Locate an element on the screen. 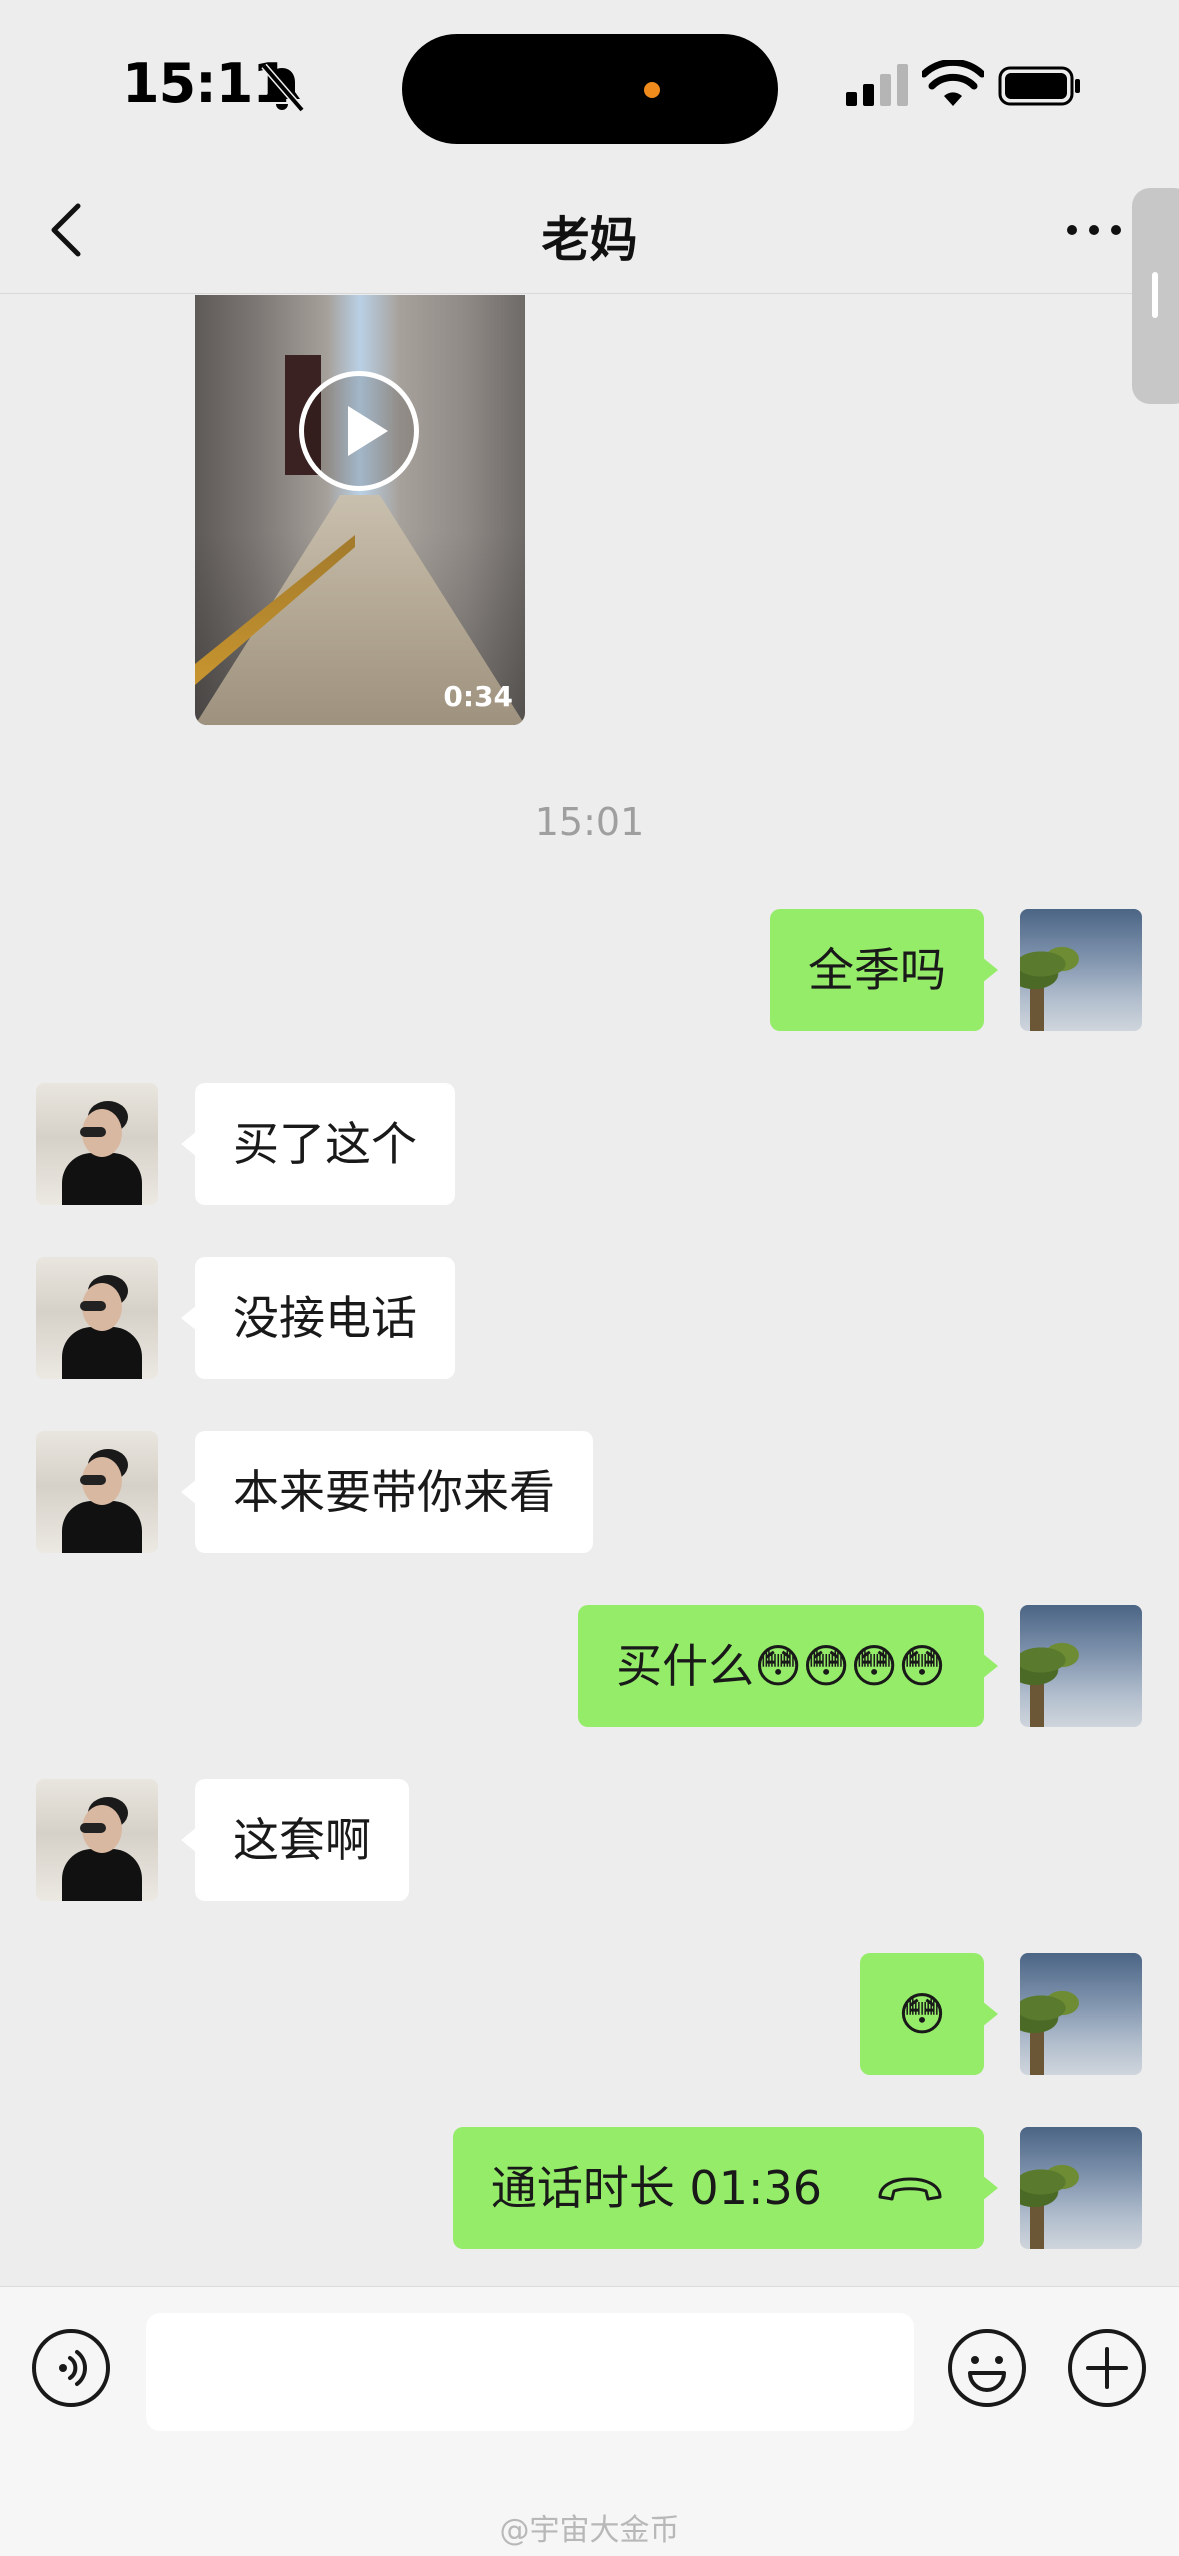 This screenshot has height=2556, width=1179. received-message-bubble: 本来要带你来看 is located at coordinates (387, 1492).